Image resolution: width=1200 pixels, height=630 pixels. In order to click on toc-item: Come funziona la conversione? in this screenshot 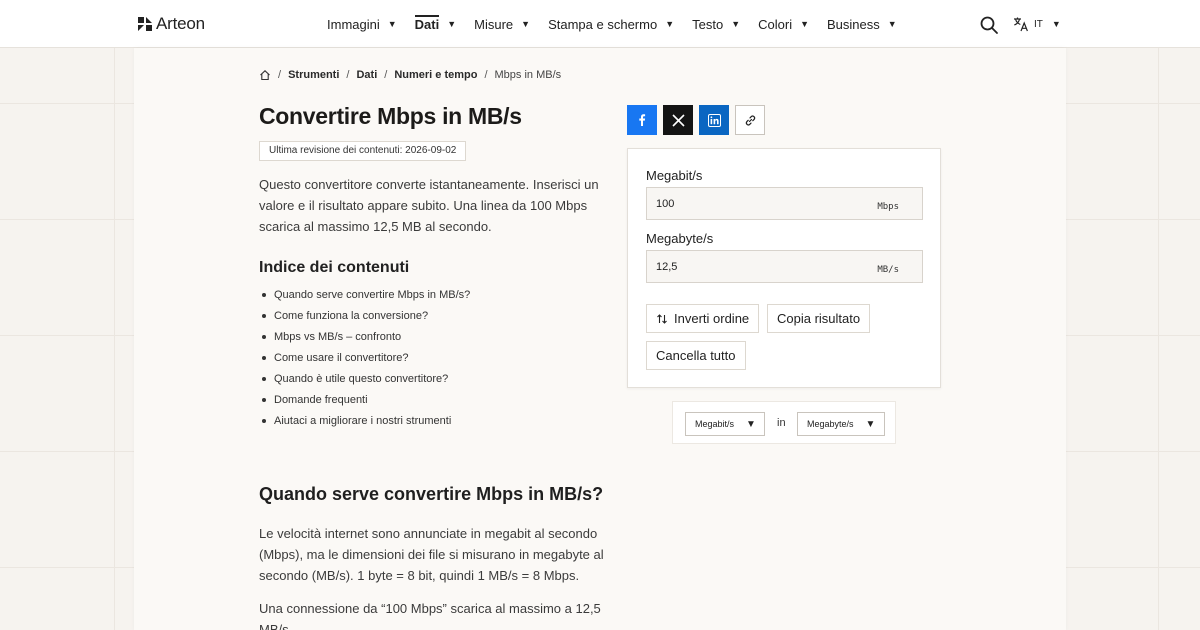, I will do `click(364, 319)`.